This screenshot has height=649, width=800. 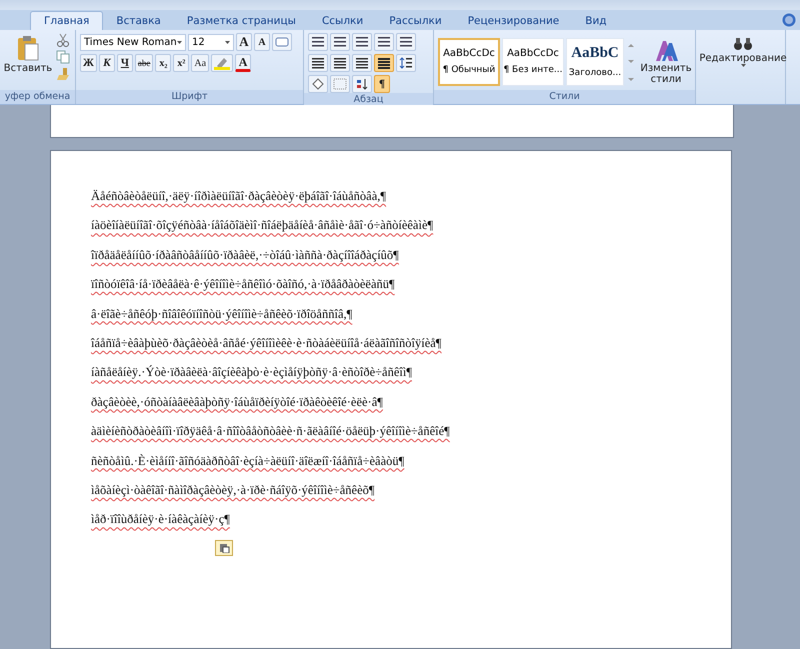 I want to click on outdent-button, so click(x=384, y=42).